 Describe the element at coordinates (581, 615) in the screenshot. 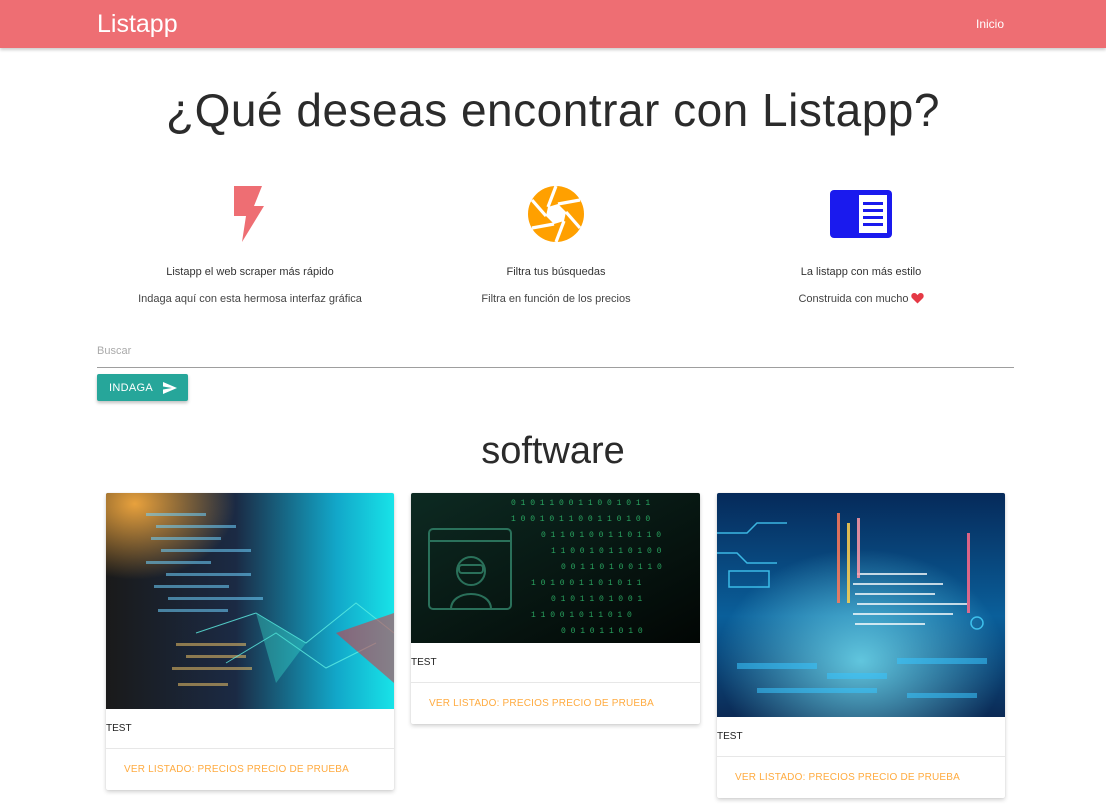

I see `svg-text: 1 1 0 0 1 0 1 1 0 1 0` at that location.